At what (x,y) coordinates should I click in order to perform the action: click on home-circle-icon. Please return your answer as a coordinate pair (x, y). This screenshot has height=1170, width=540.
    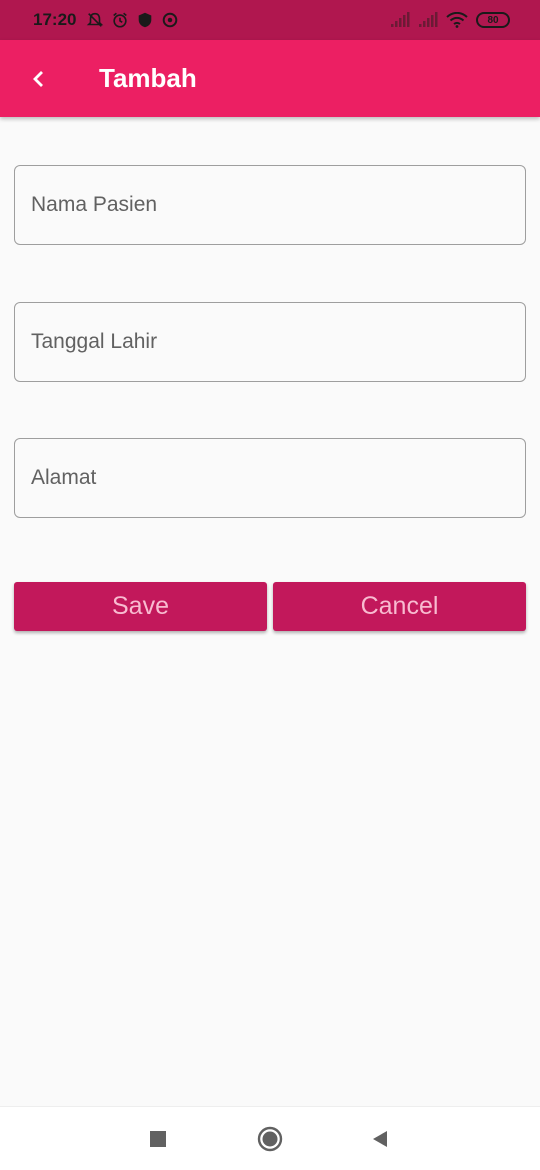
    Looking at the image, I should click on (270, 1139).